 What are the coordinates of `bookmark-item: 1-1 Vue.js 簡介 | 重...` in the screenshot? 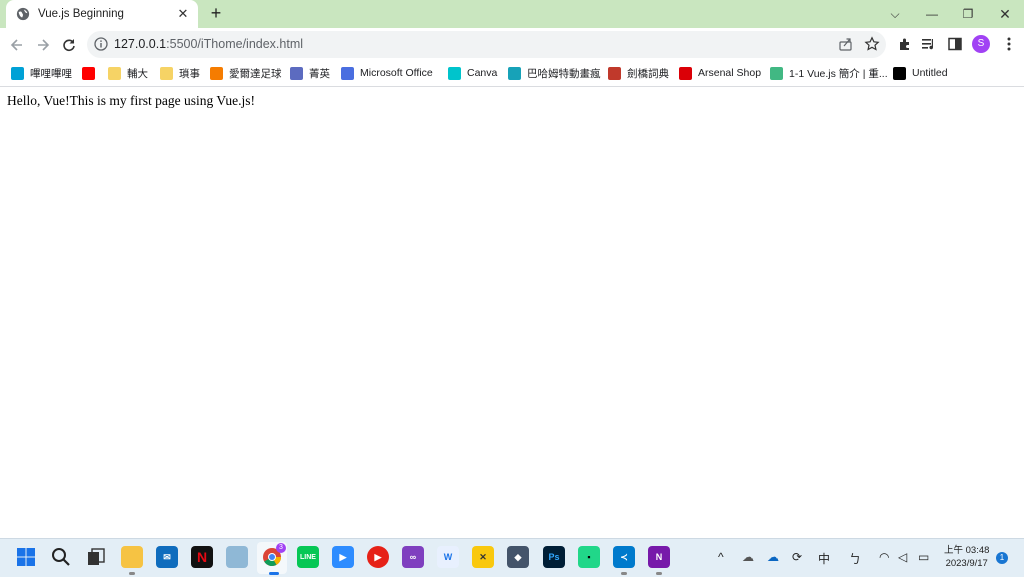 It's located at (829, 73).